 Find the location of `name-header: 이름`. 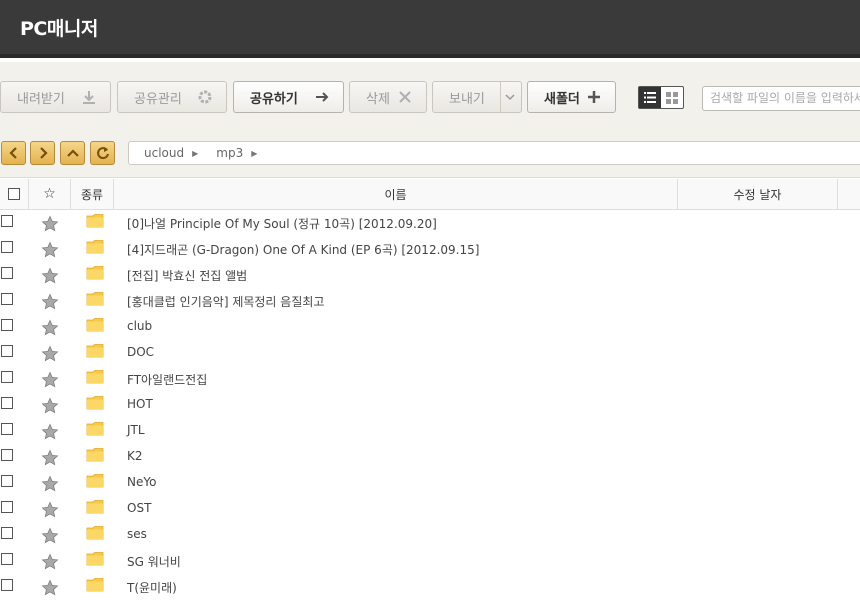

name-header: 이름 is located at coordinates (396, 194).